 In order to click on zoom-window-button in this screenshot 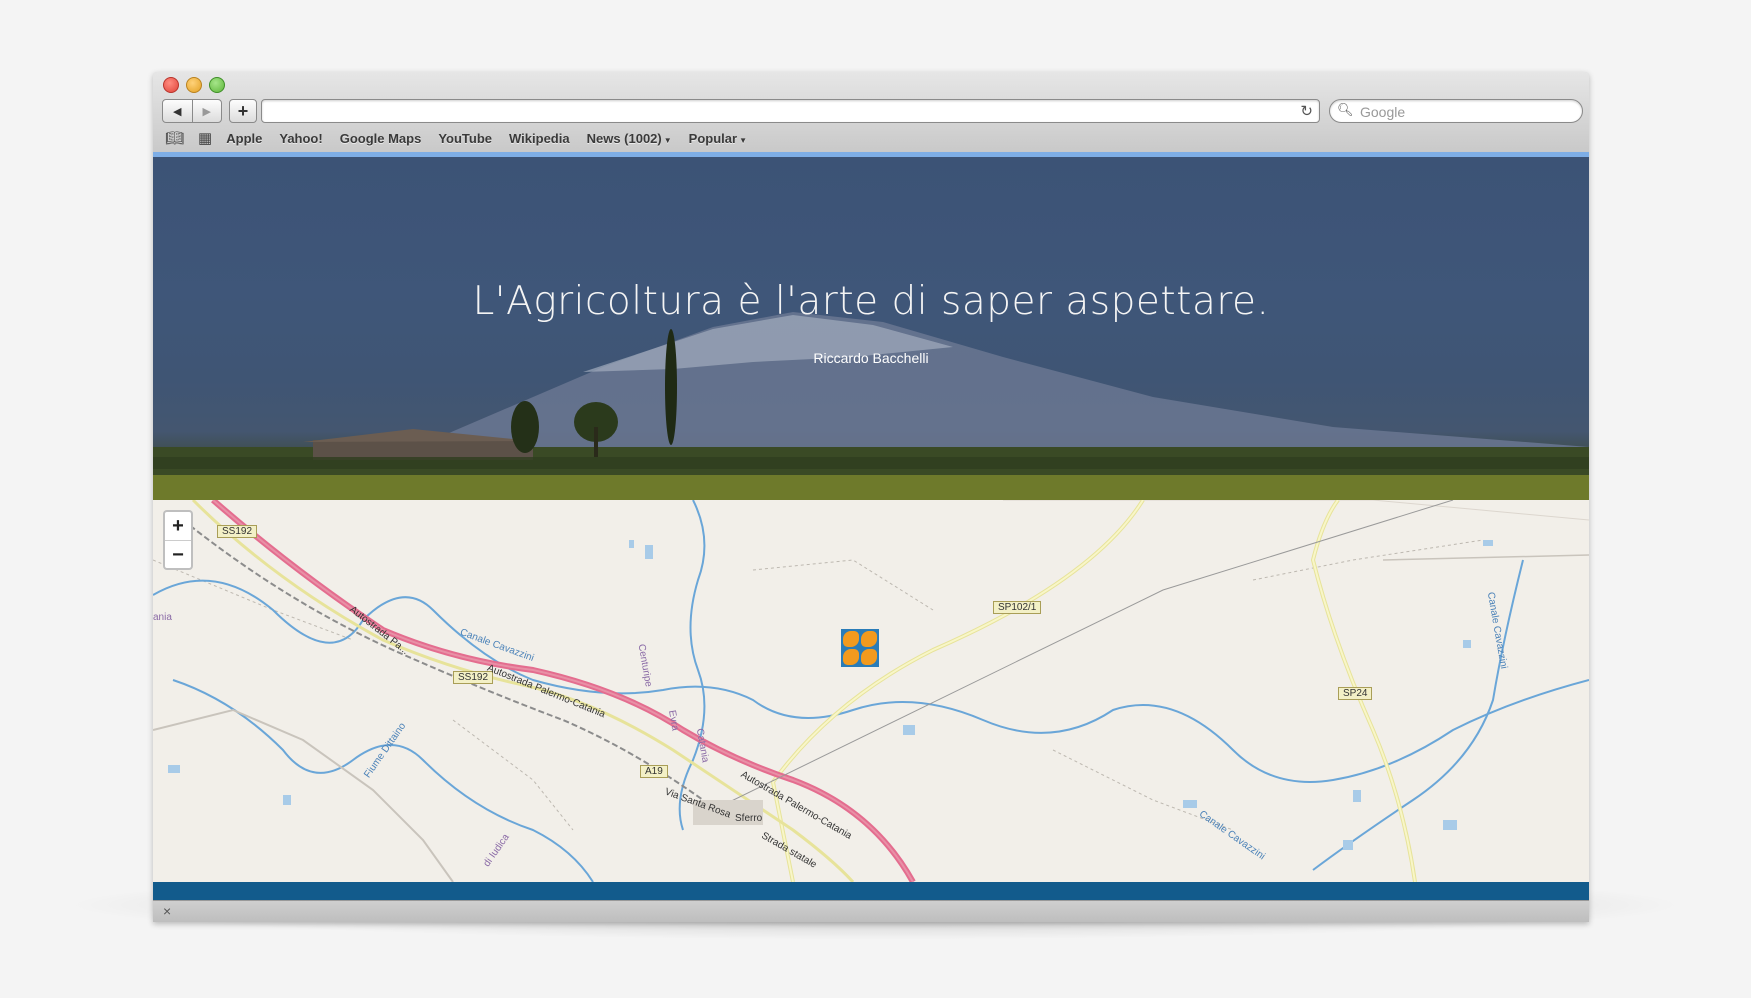, I will do `click(217, 85)`.